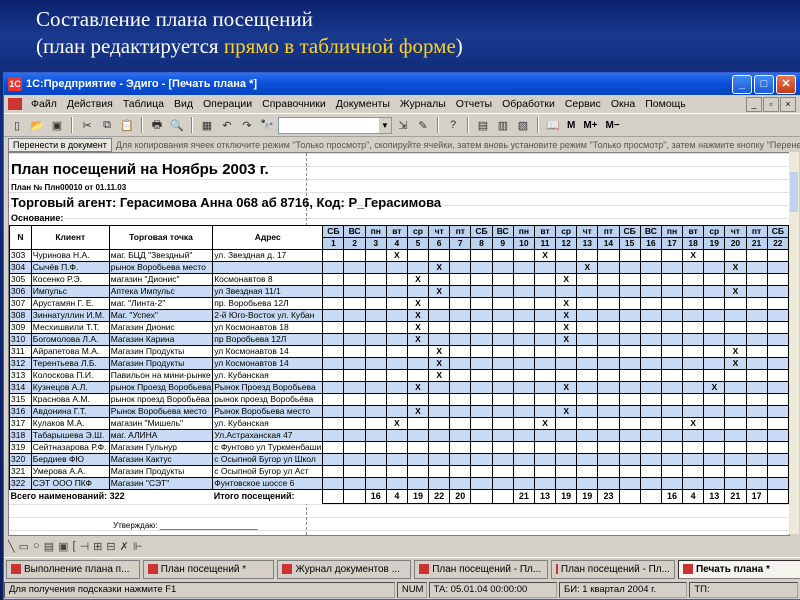  Describe the element at coordinates (70, 279) in the screenshot. I see `cell-client: Косенко Р.Э.` at that location.